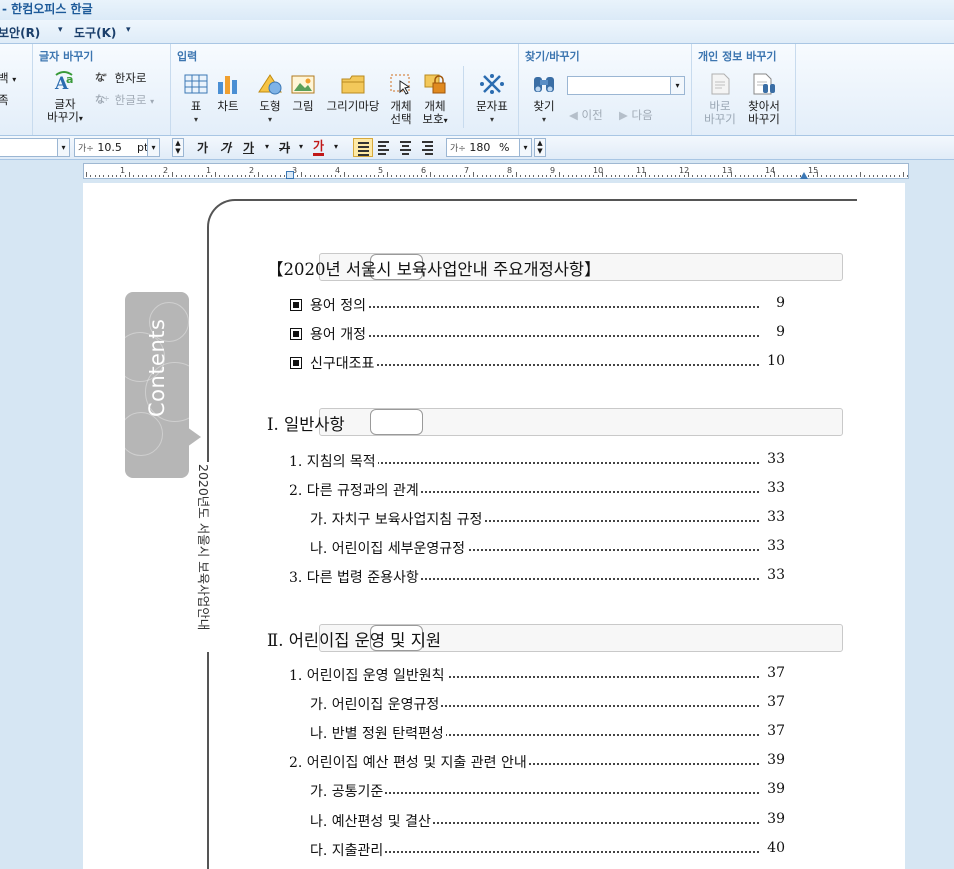  I want to click on align-left-button, so click(384, 147).